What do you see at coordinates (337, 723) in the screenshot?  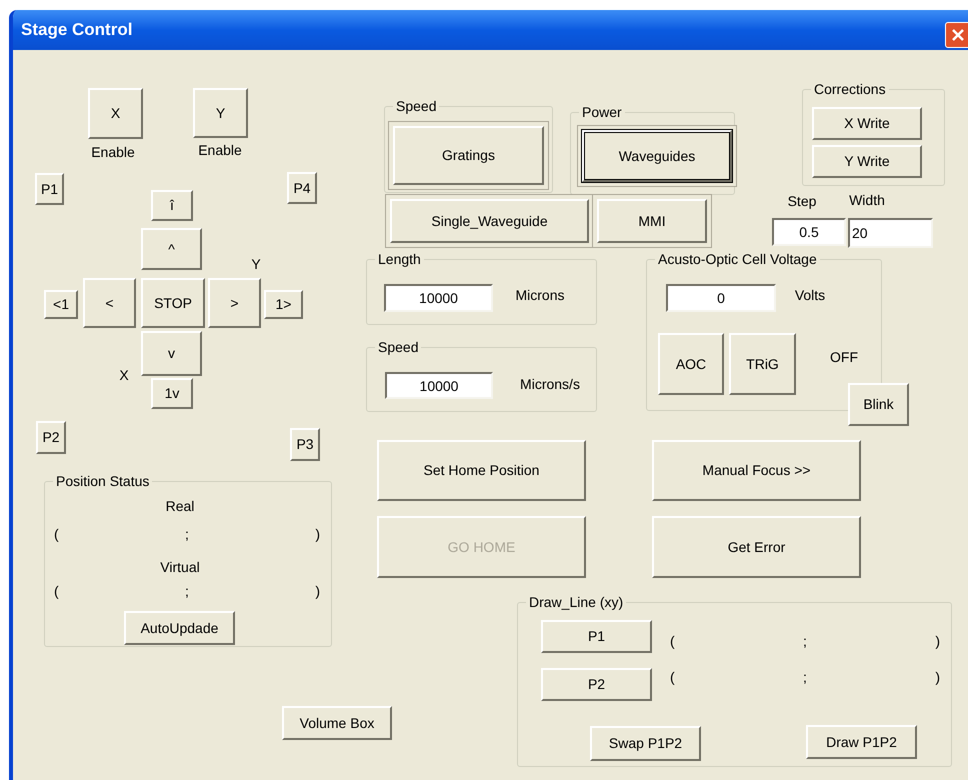 I see `push-button: Volume Box` at bounding box center [337, 723].